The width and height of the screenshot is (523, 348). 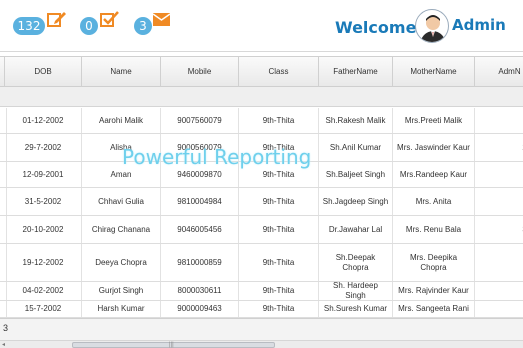 I want to click on column-header-admno: AdmN, so click(x=499, y=72).